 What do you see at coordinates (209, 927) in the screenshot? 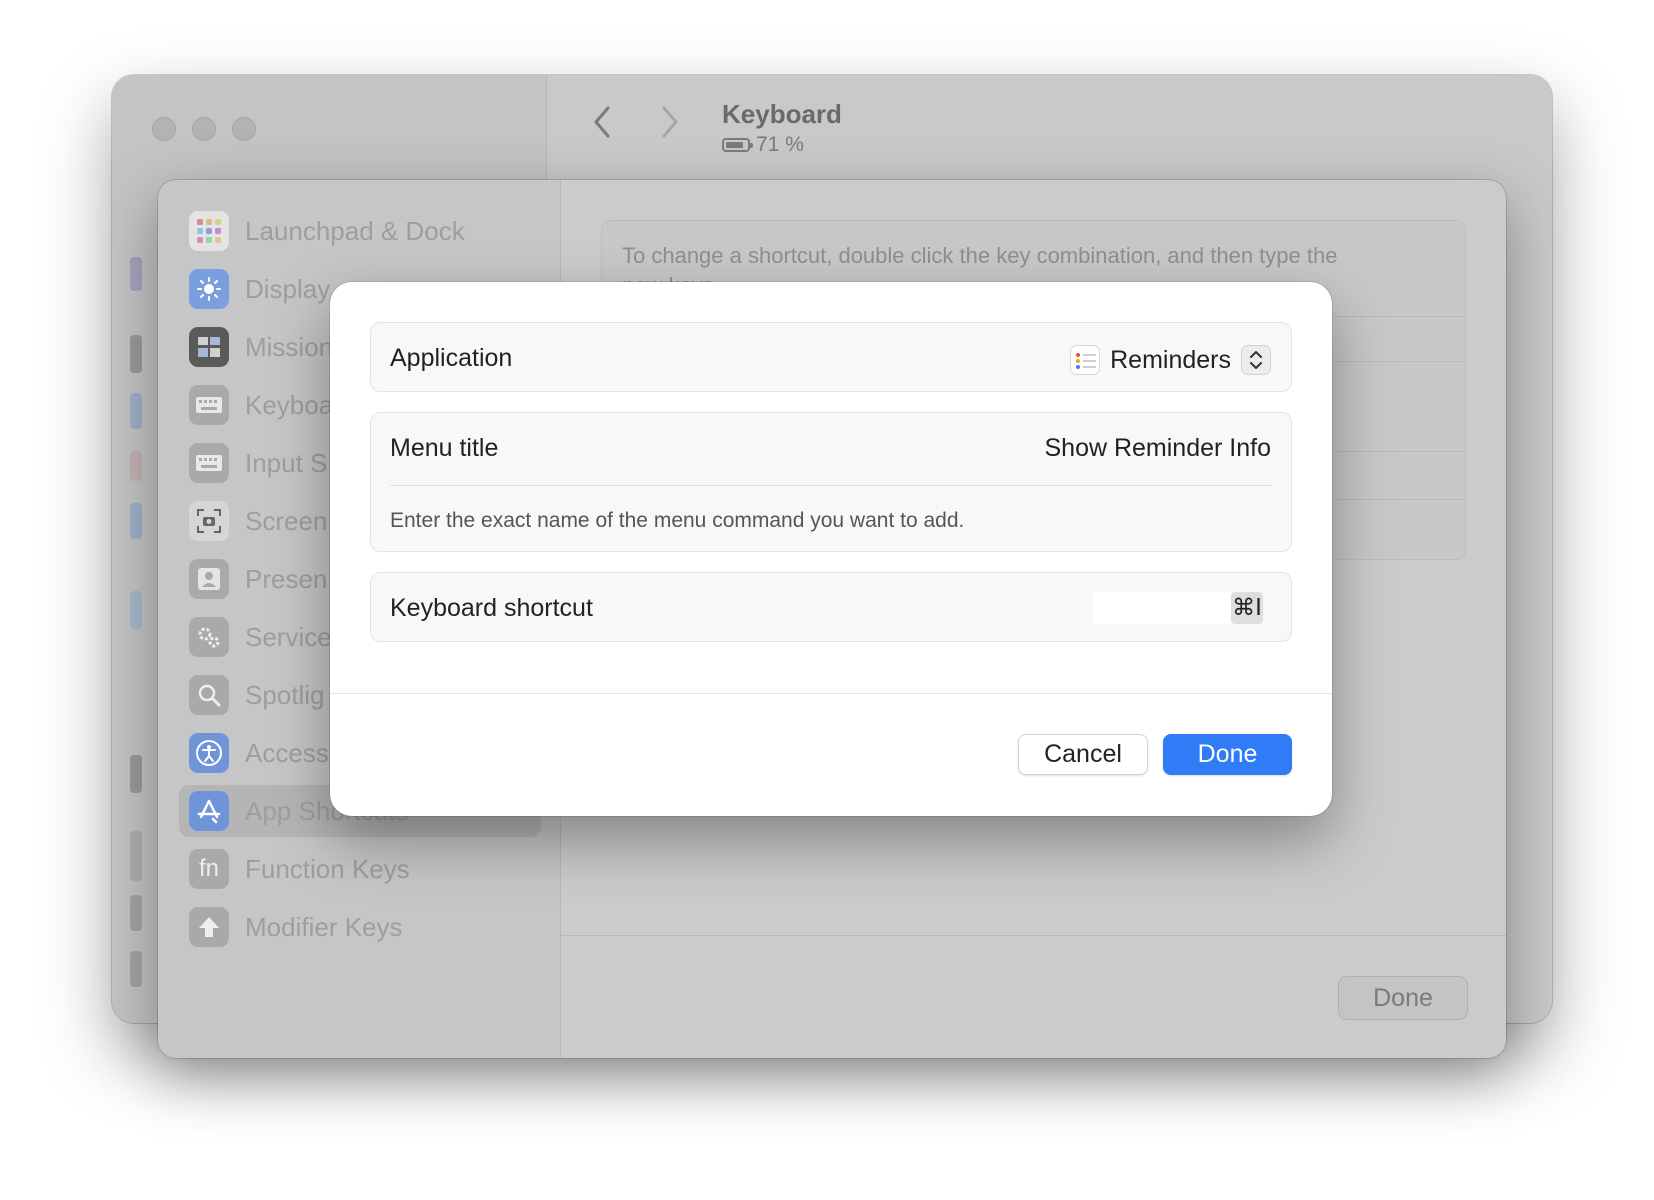
I see `modifier-up-arrow-icon` at bounding box center [209, 927].